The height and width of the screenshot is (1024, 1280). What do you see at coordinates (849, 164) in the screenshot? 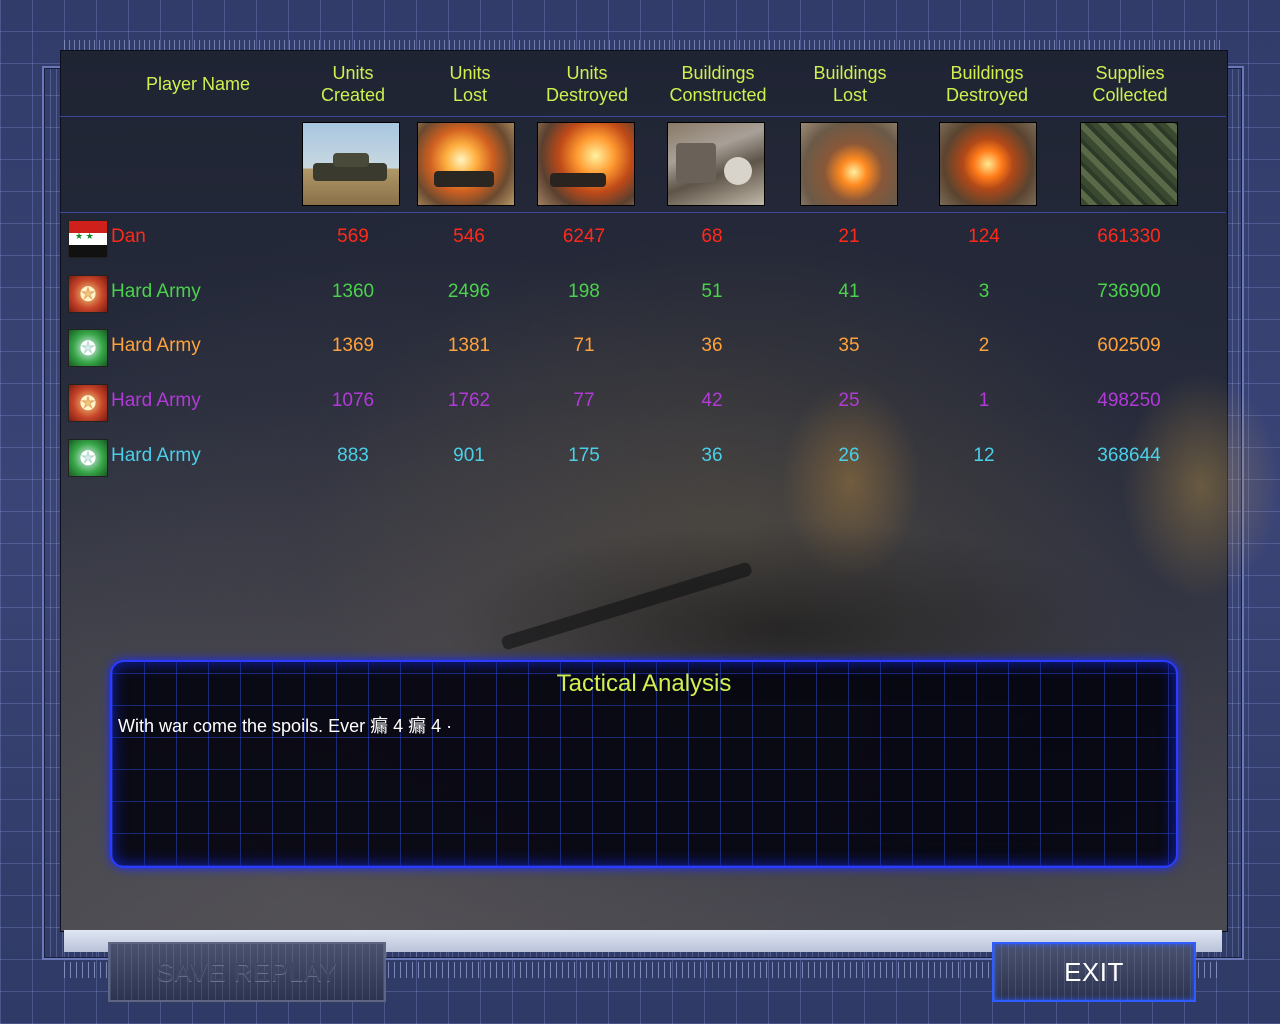
I see `building-explosion-image` at bounding box center [849, 164].